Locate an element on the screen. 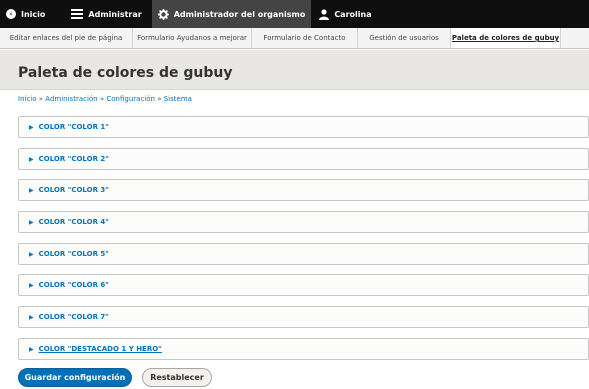 Image resolution: width=589 pixels, height=389 pixels. user-icon is located at coordinates (324, 14).